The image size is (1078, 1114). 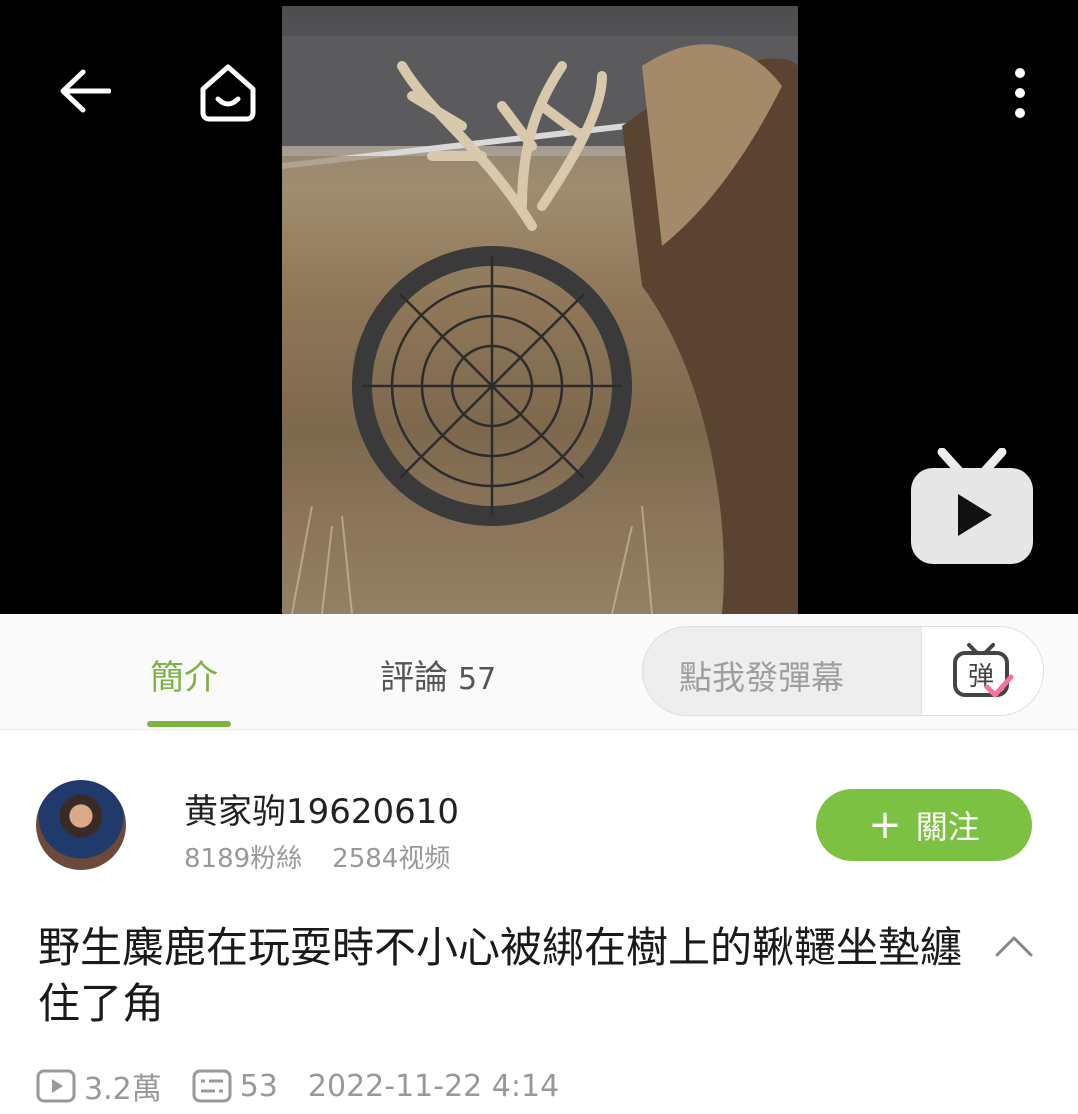 I want to click on uploader-stats: 8189粉絲 2584视频, so click(x=317, y=856).